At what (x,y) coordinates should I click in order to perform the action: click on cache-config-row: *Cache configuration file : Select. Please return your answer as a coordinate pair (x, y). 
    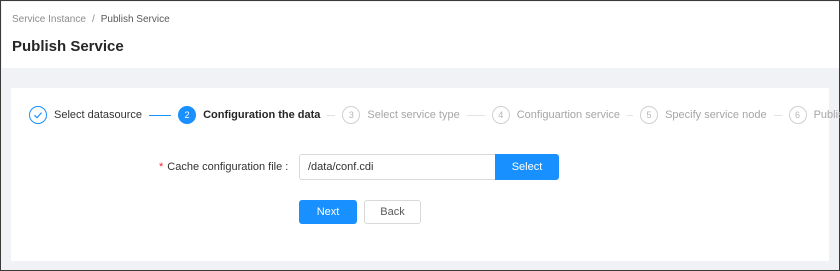
    Looking at the image, I should click on (359, 167).